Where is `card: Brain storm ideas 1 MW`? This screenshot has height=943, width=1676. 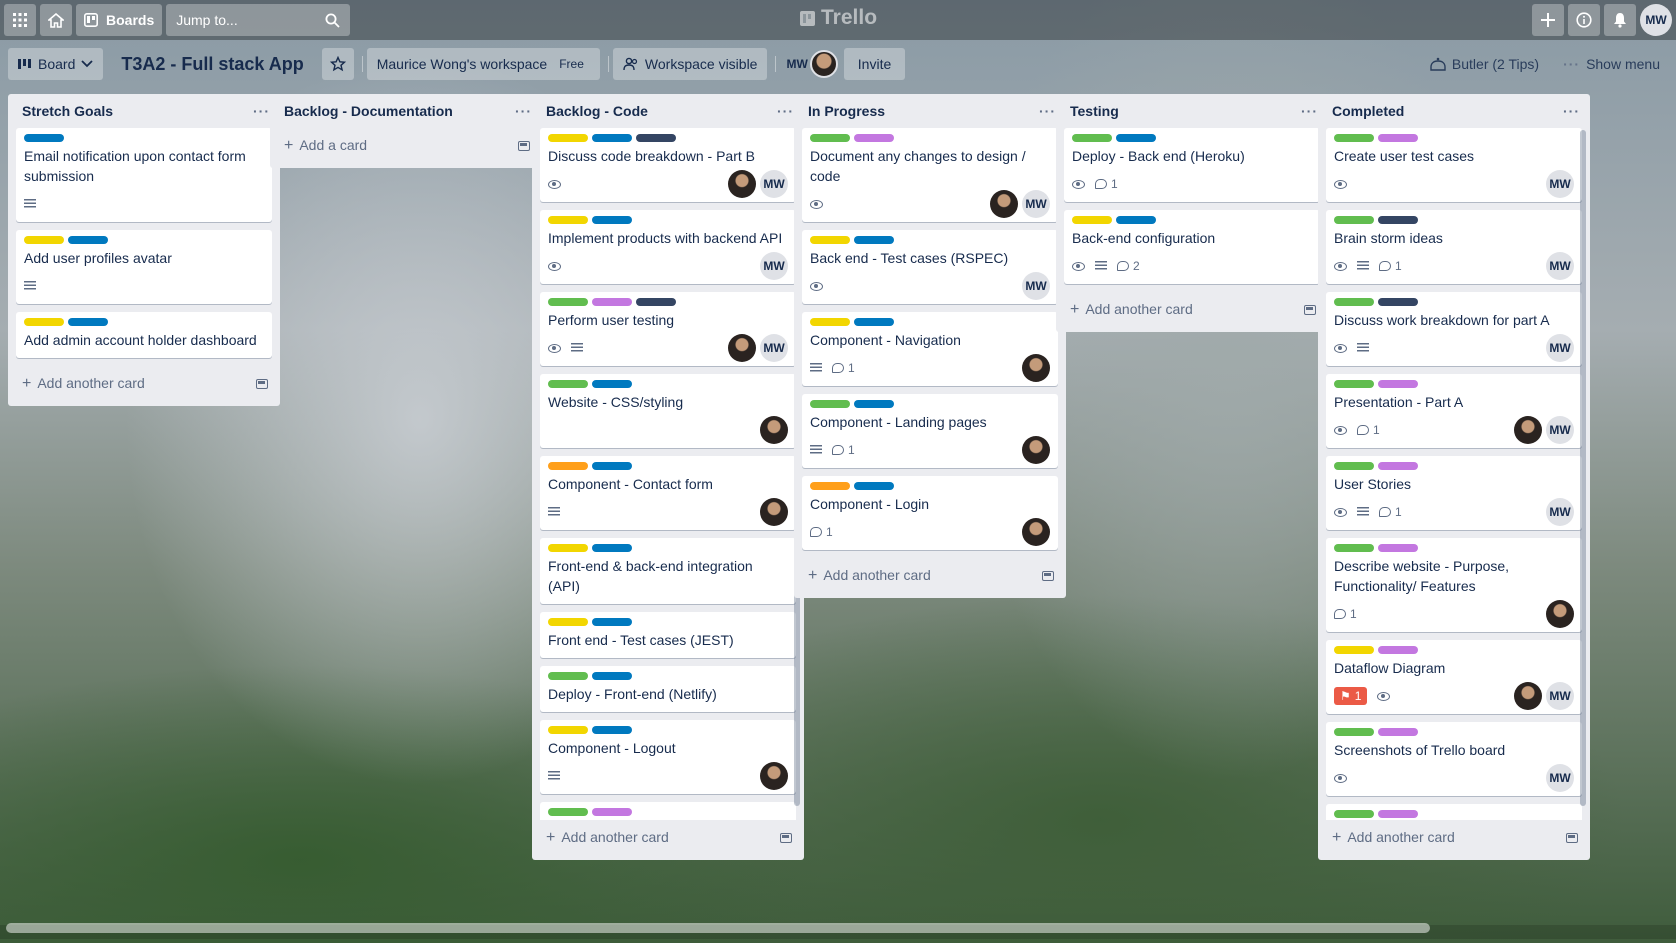 card: Brain storm ideas 1 MW is located at coordinates (1454, 247).